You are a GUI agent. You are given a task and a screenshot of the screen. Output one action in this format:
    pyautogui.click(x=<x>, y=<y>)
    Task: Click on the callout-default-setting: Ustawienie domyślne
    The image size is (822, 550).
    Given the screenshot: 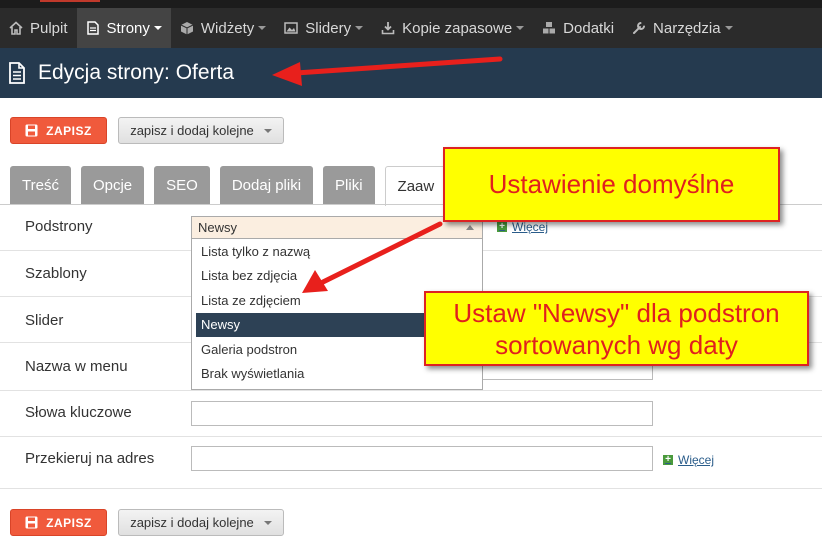 What is the action you would take?
    pyautogui.click(x=611, y=184)
    